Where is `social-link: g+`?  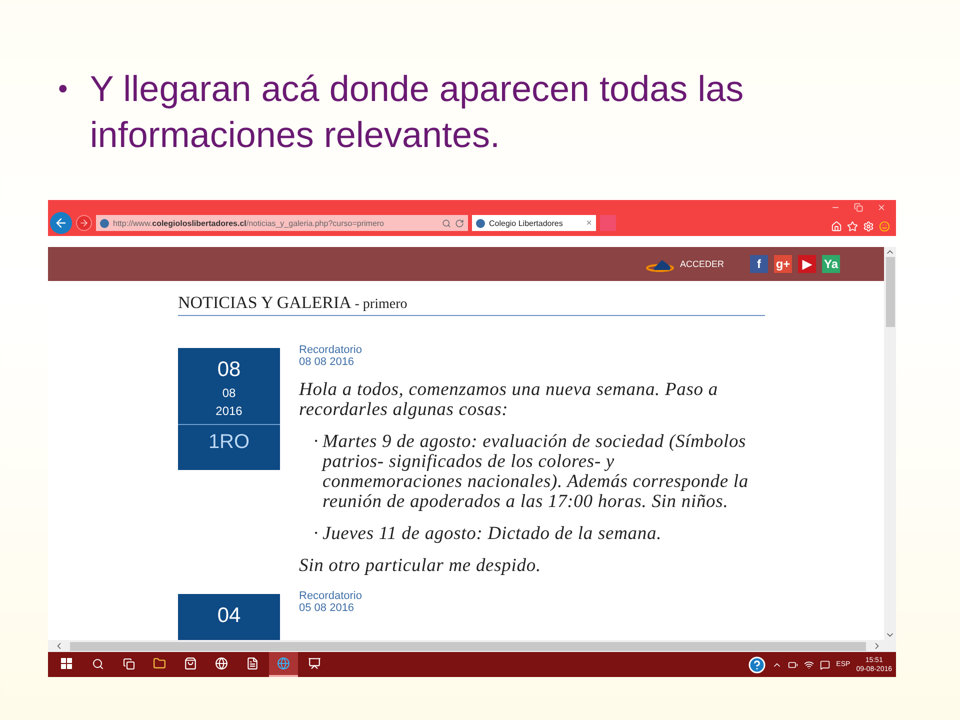 social-link: g+ is located at coordinates (783, 264).